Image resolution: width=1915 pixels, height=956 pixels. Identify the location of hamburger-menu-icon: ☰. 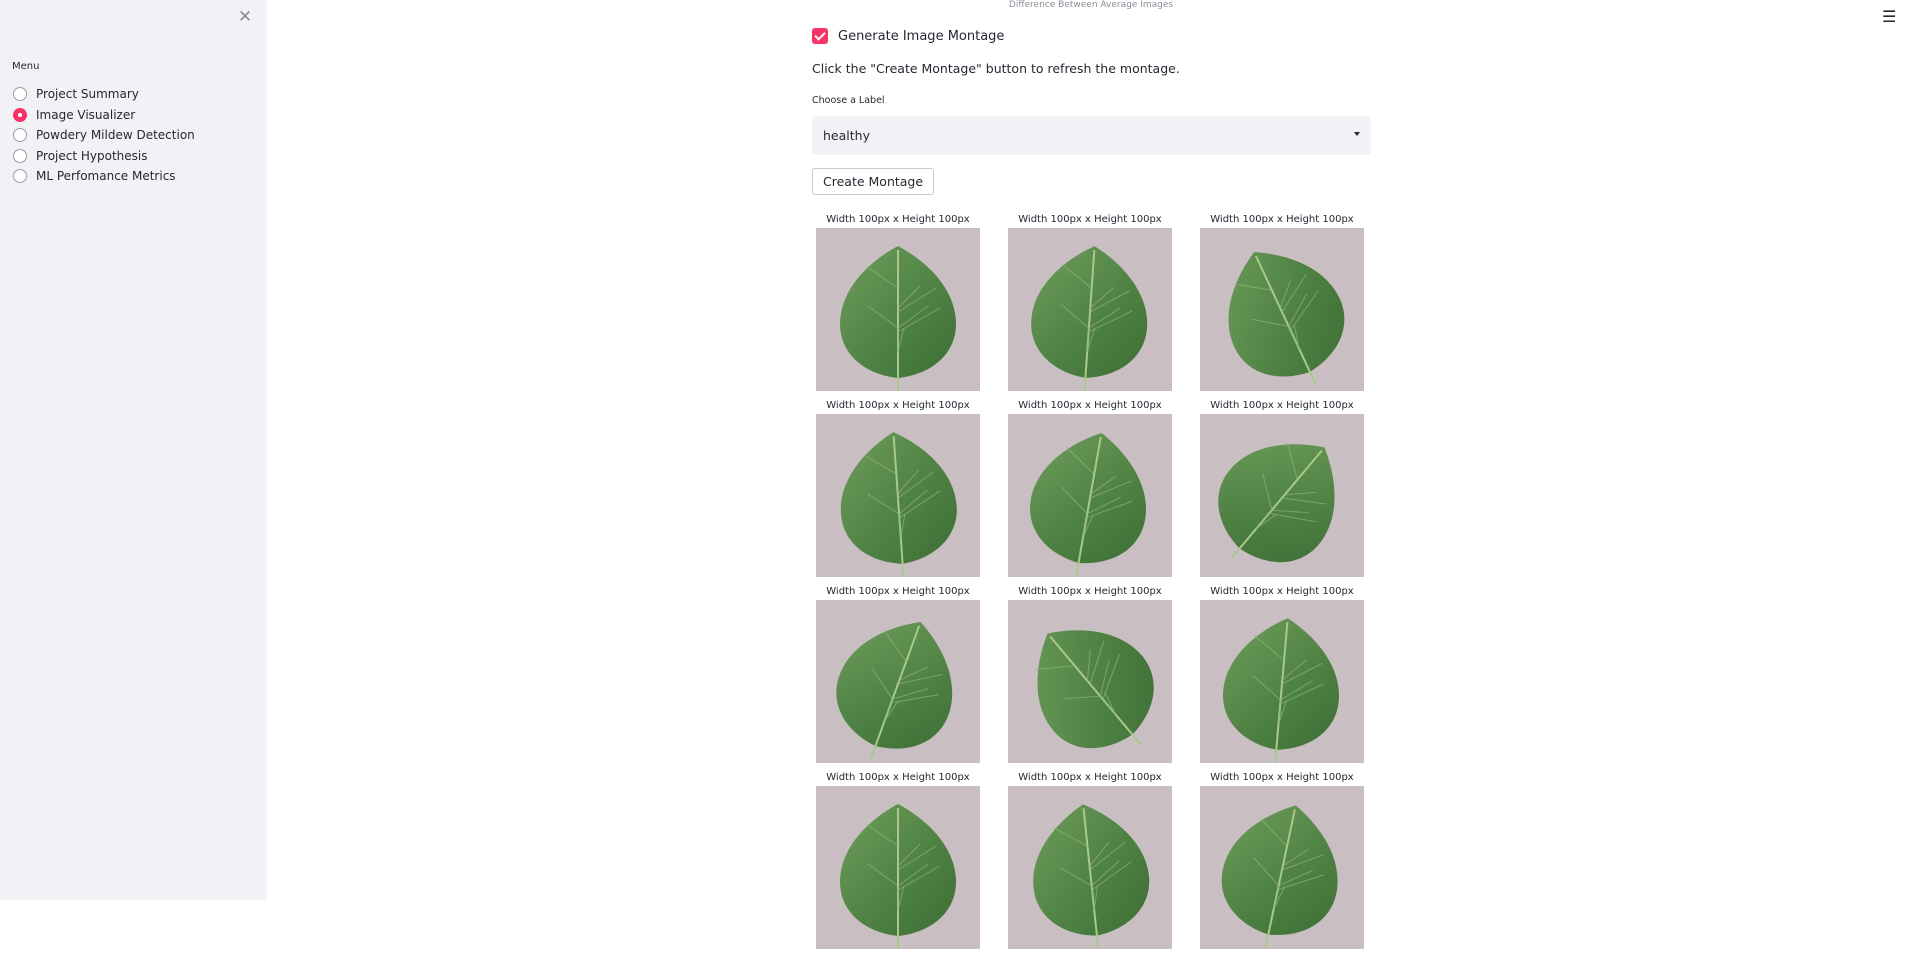
(1889, 17).